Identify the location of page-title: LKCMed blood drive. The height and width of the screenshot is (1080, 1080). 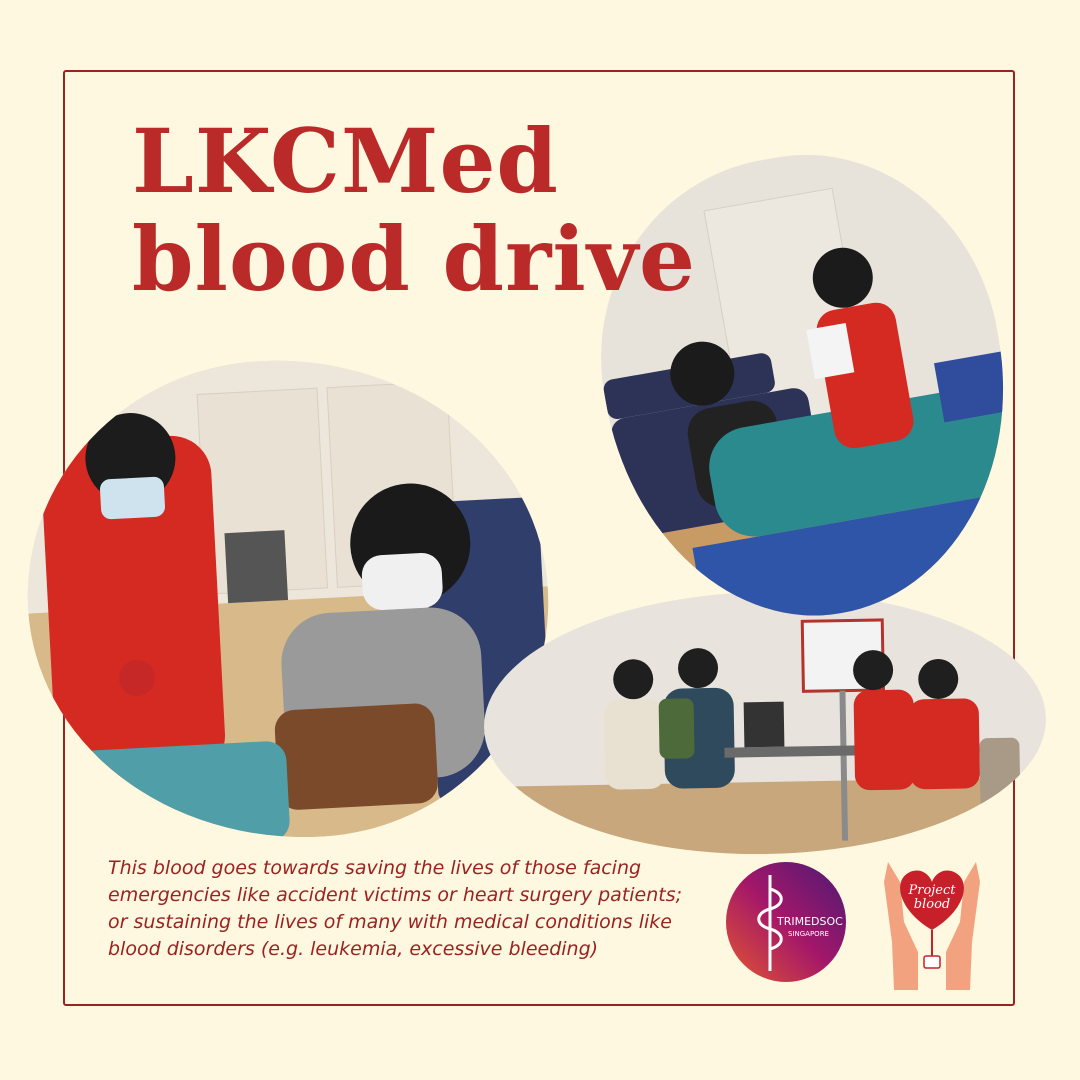
(414, 210).